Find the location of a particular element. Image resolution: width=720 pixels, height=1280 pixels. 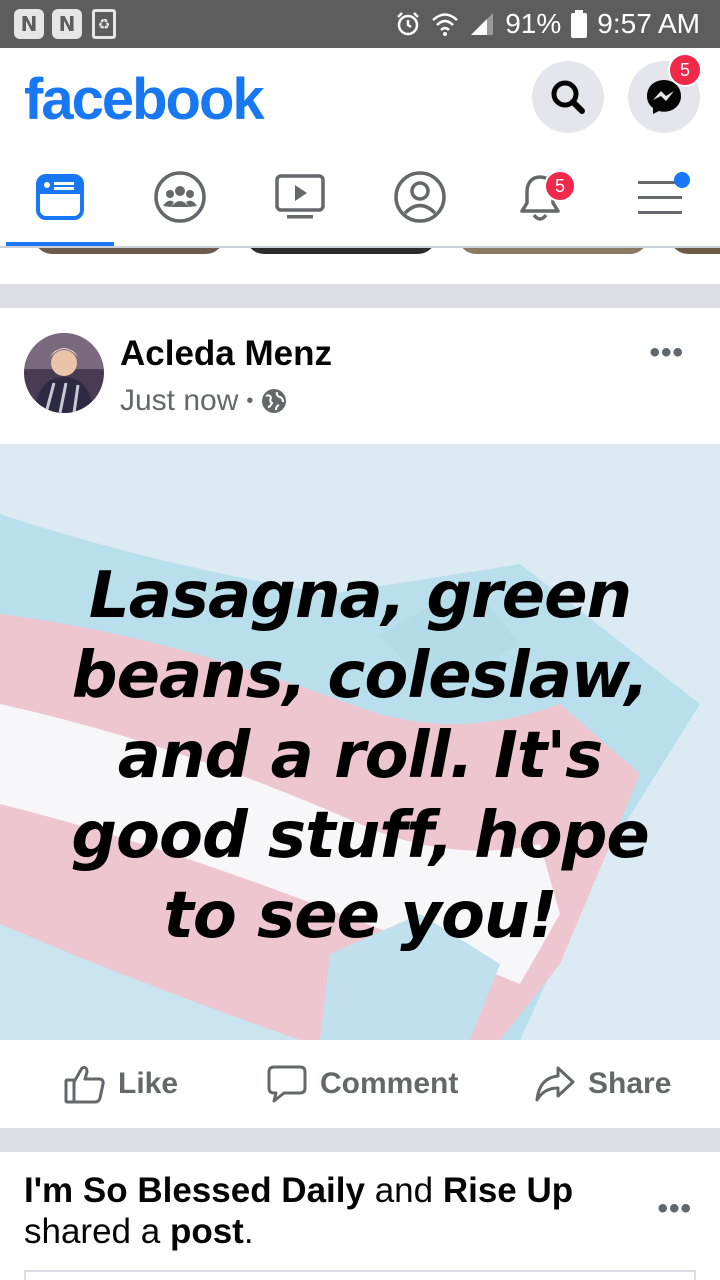

search-button is located at coordinates (568, 97).